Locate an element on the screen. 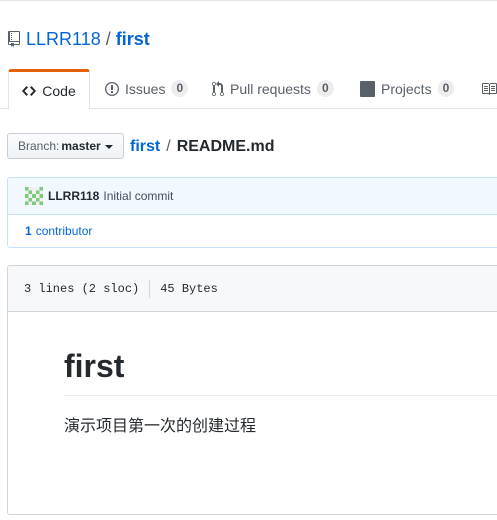  tab-code-label: Code is located at coordinates (59, 90).